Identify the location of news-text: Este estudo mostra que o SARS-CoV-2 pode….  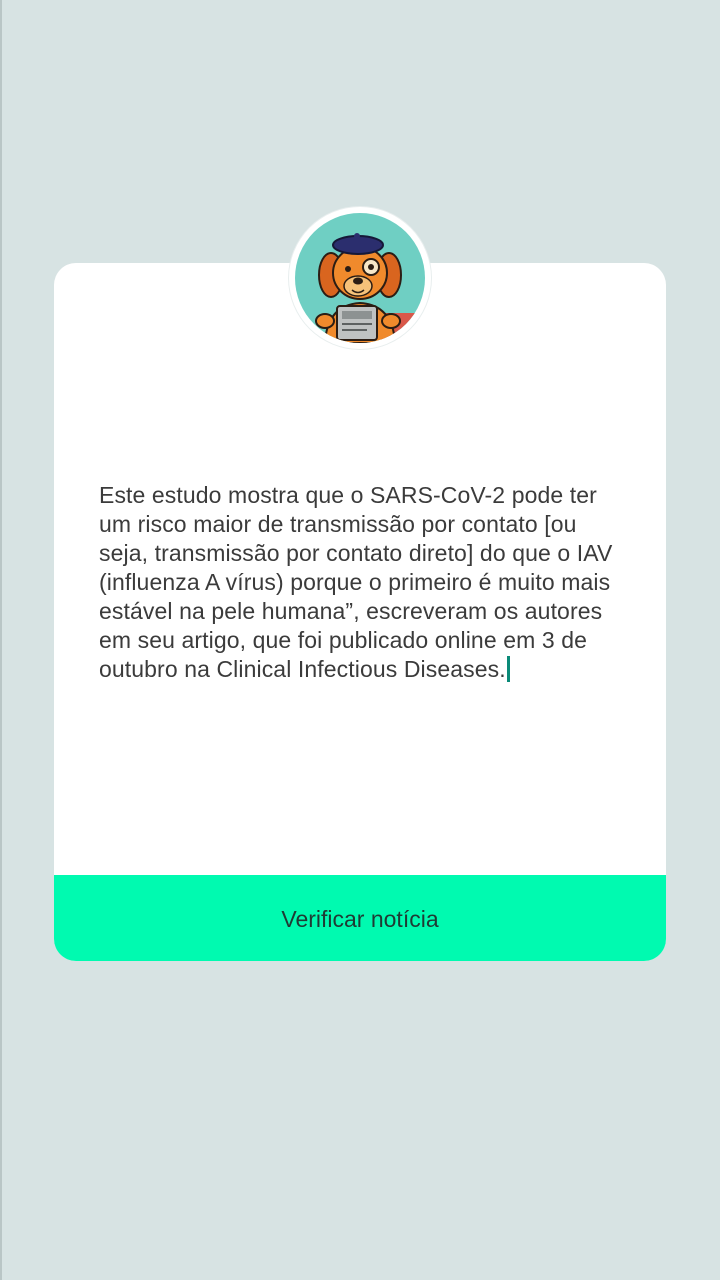
(364, 582).